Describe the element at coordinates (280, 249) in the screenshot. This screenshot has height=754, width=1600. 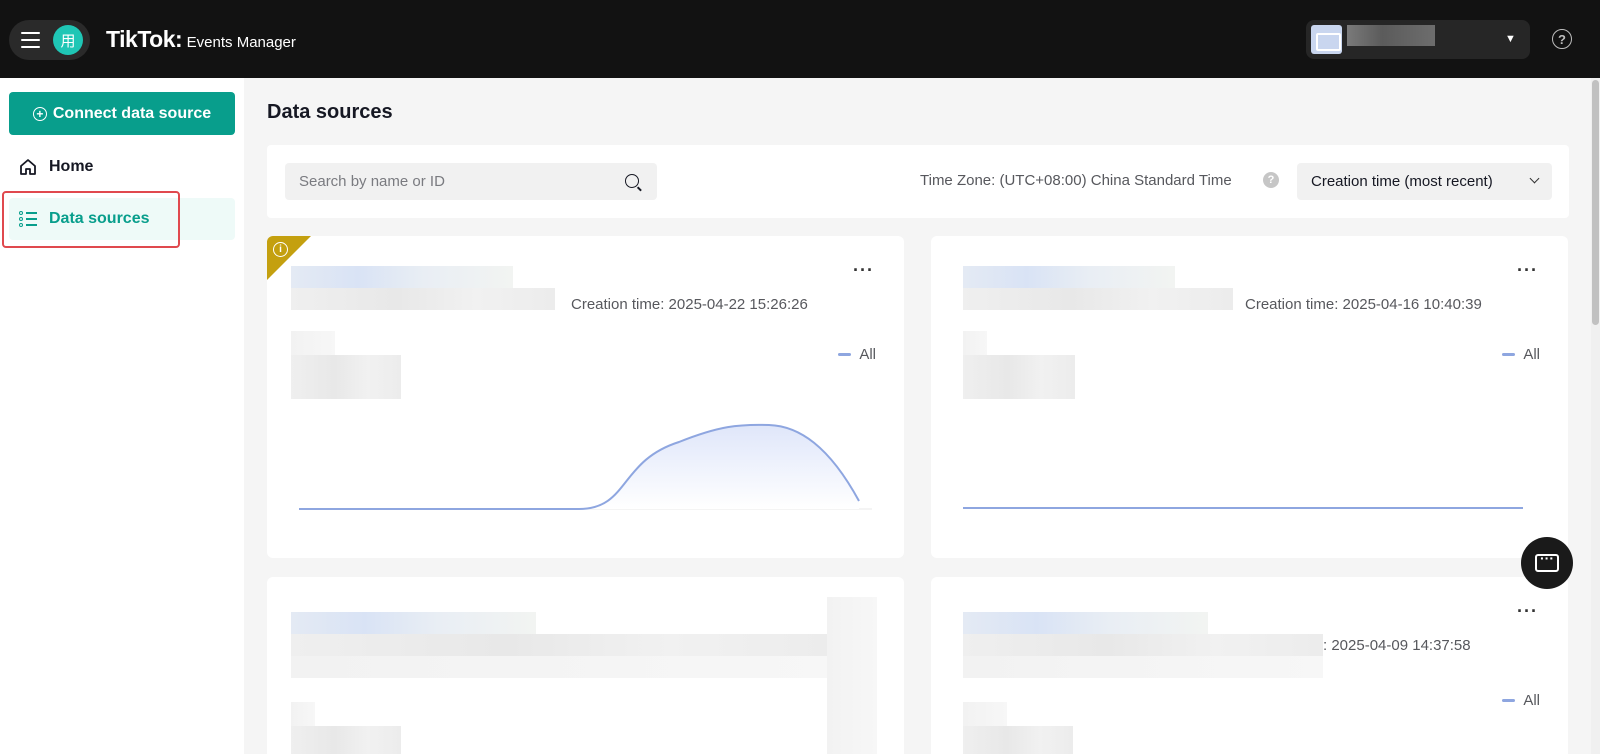
I see `info-warning-icon: i` at that location.